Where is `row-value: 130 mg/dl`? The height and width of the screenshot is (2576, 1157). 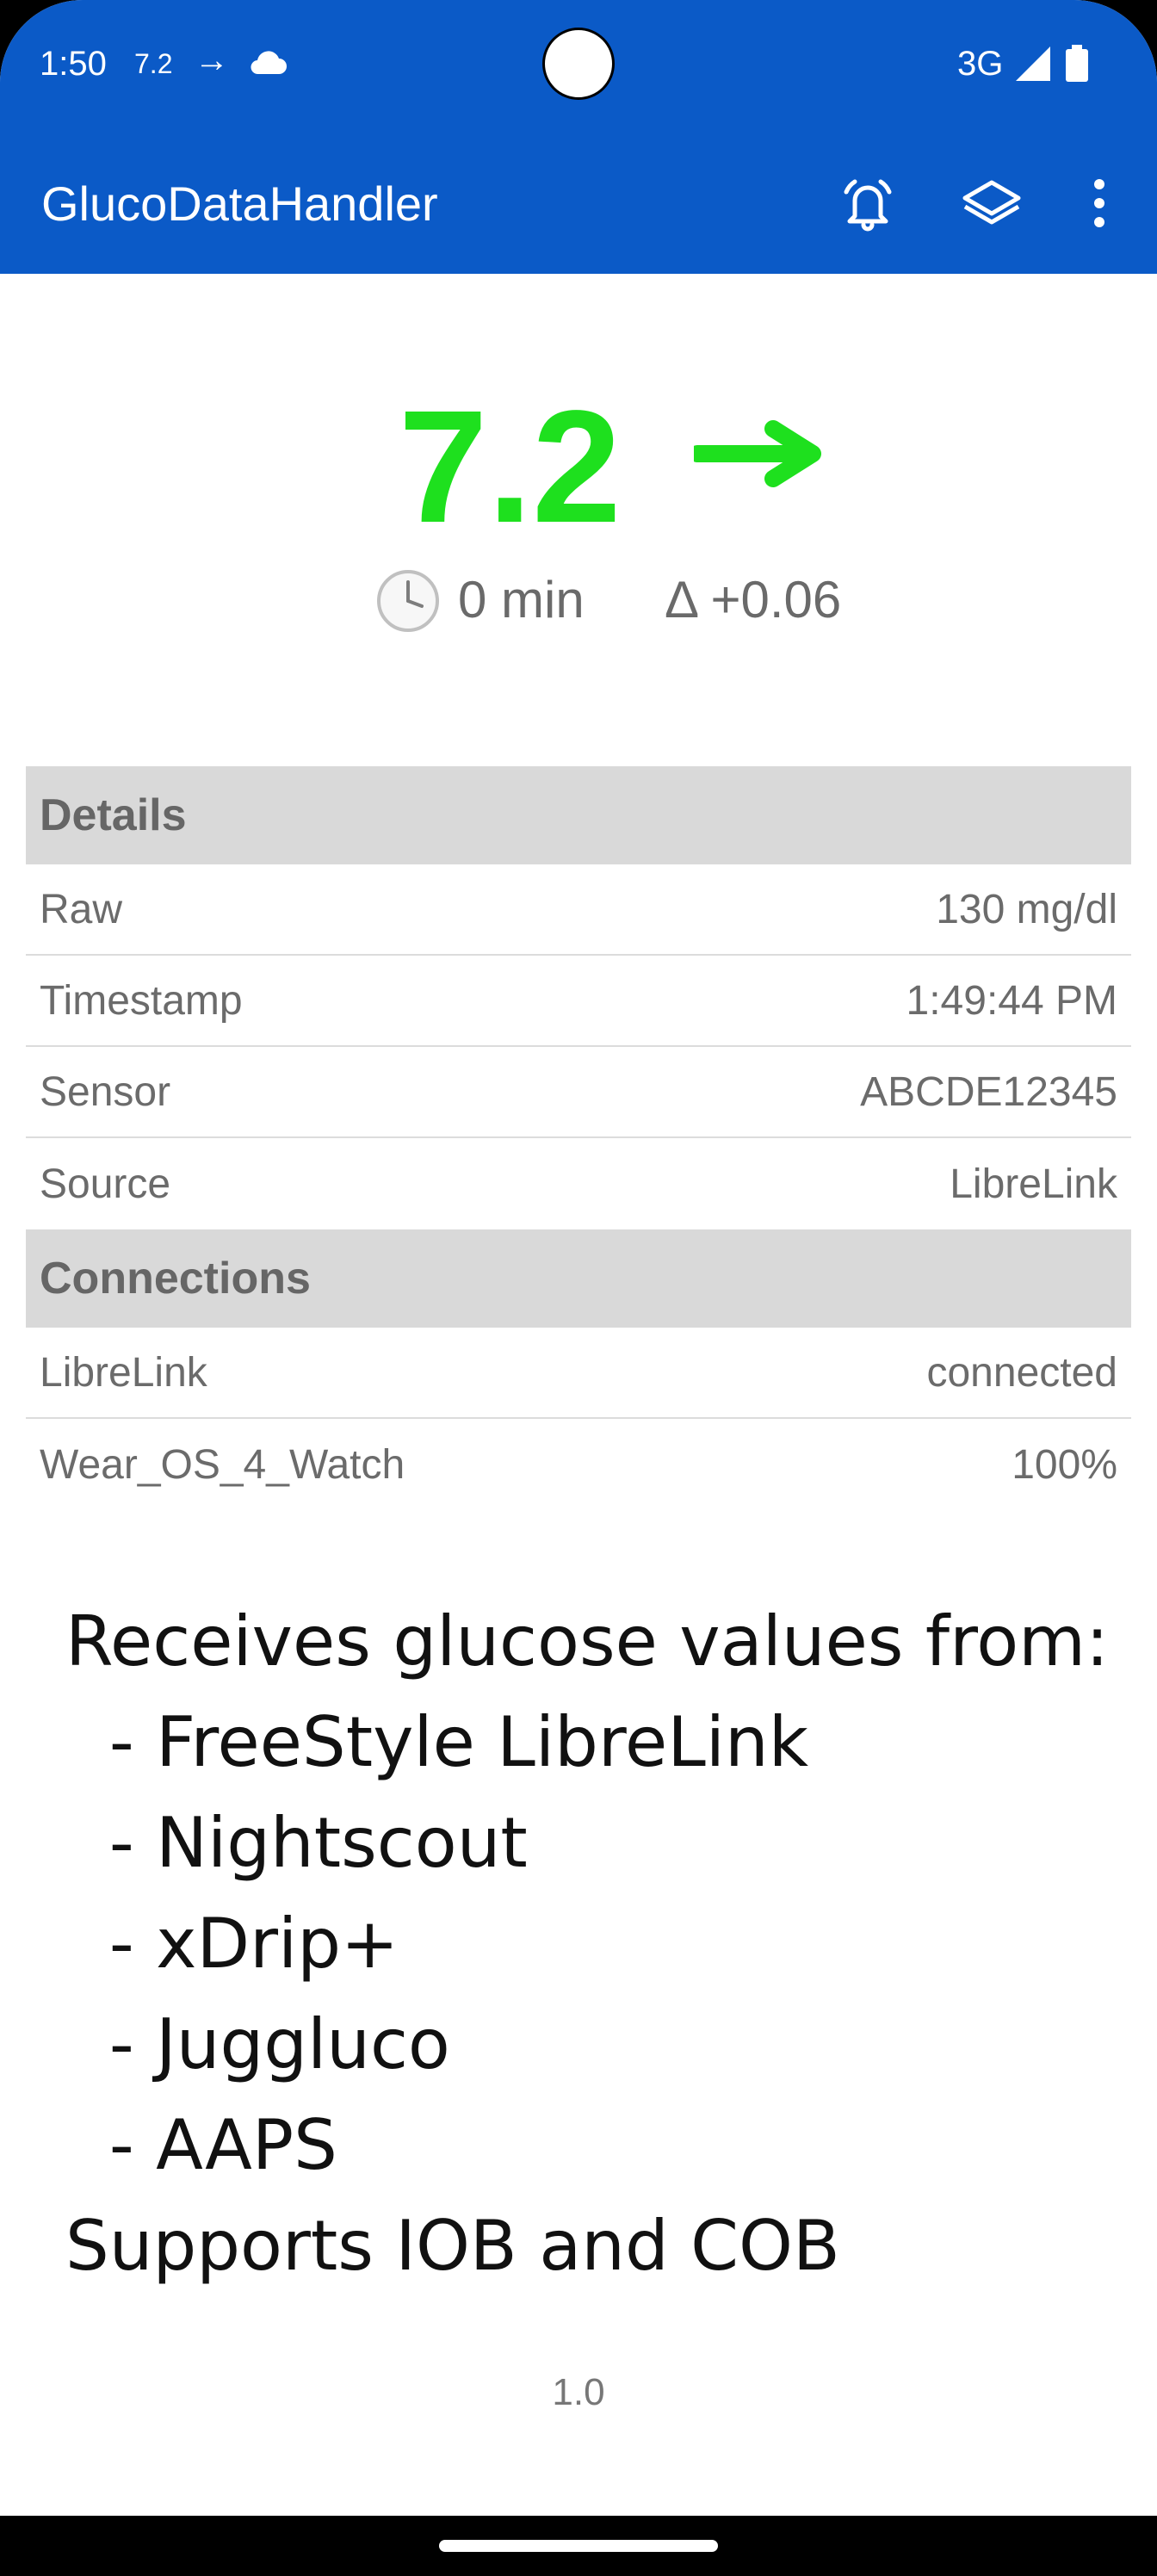 row-value: 130 mg/dl is located at coordinates (1026, 909).